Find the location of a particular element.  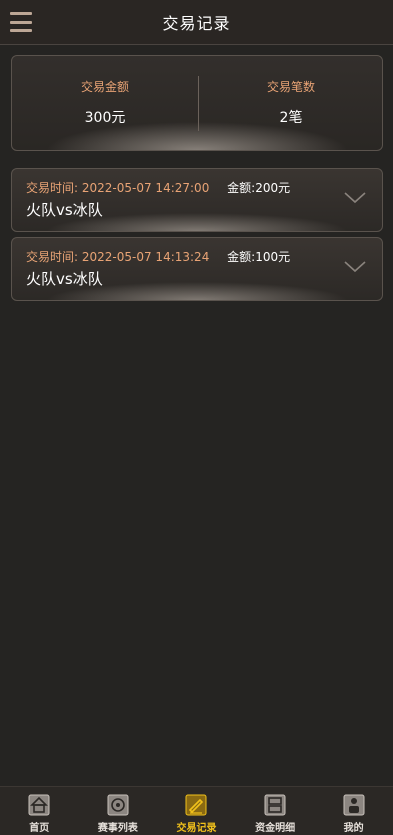

bottom-tab-bar: 首页 赛事列表 交易记录 资金明细 我的 is located at coordinates (196, 810).